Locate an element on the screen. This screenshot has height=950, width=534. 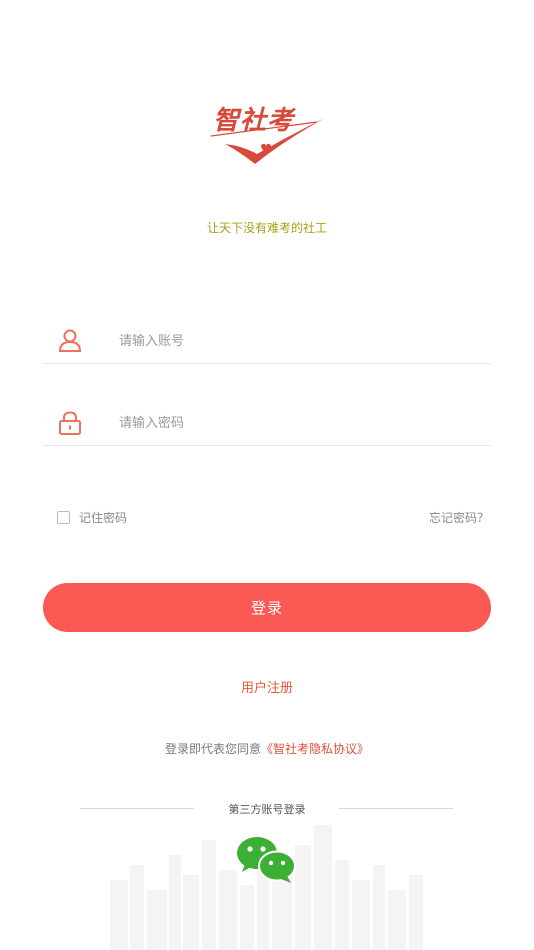
username-field is located at coordinates (267, 342).